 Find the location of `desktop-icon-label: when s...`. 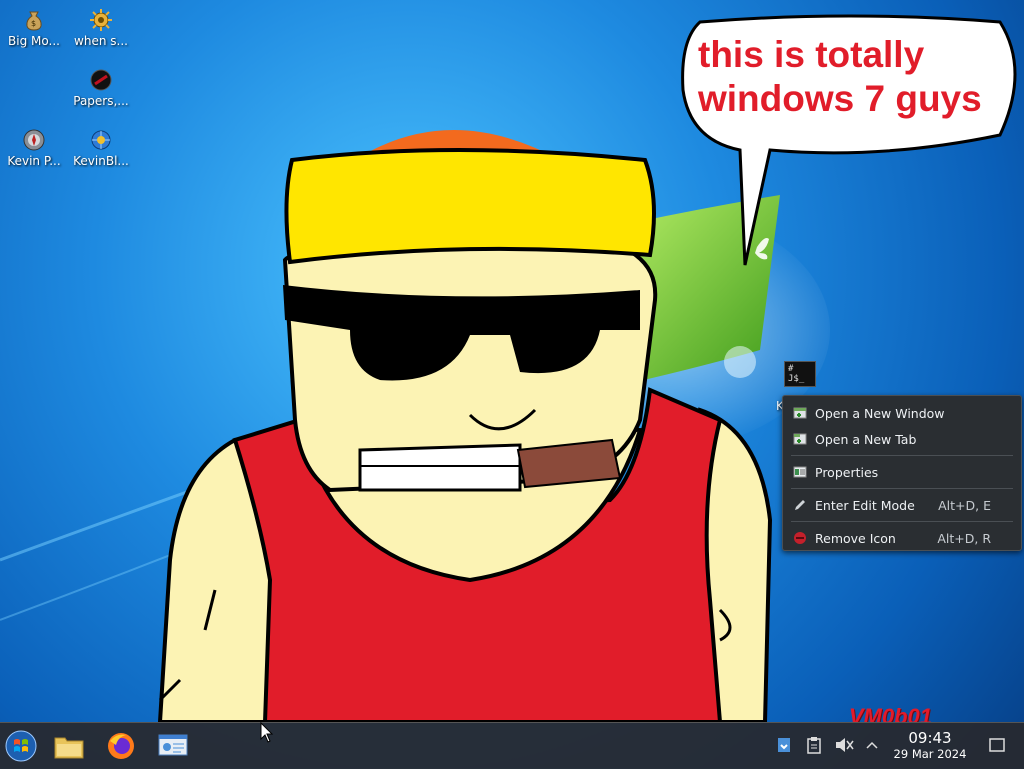

desktop-icon-label: when s... is located at coordinates (101, 41).